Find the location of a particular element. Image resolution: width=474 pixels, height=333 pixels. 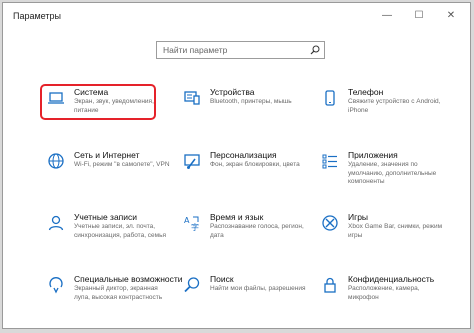

category-title: Учетные записи is located at coordinates (106, 217).